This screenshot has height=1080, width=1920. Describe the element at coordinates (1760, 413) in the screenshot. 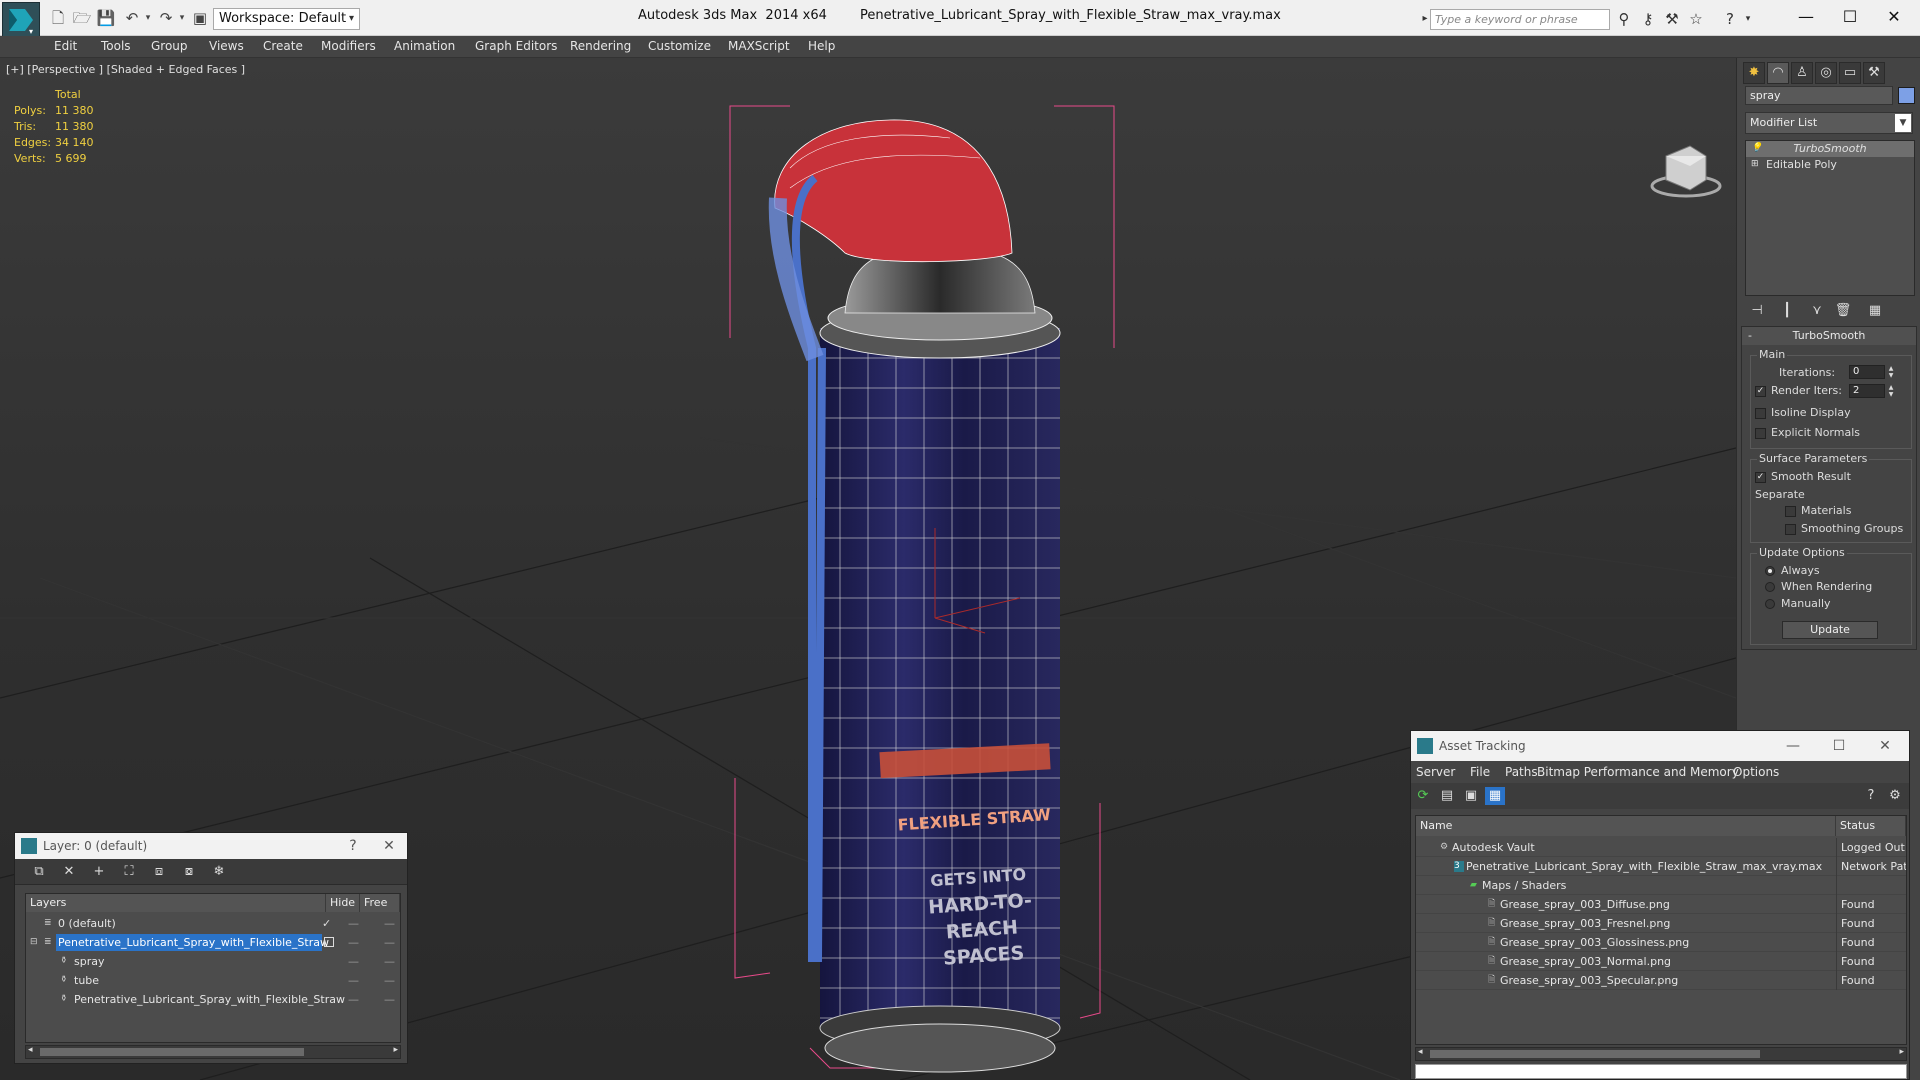

I see `isoline-display-checkbox` at that location.